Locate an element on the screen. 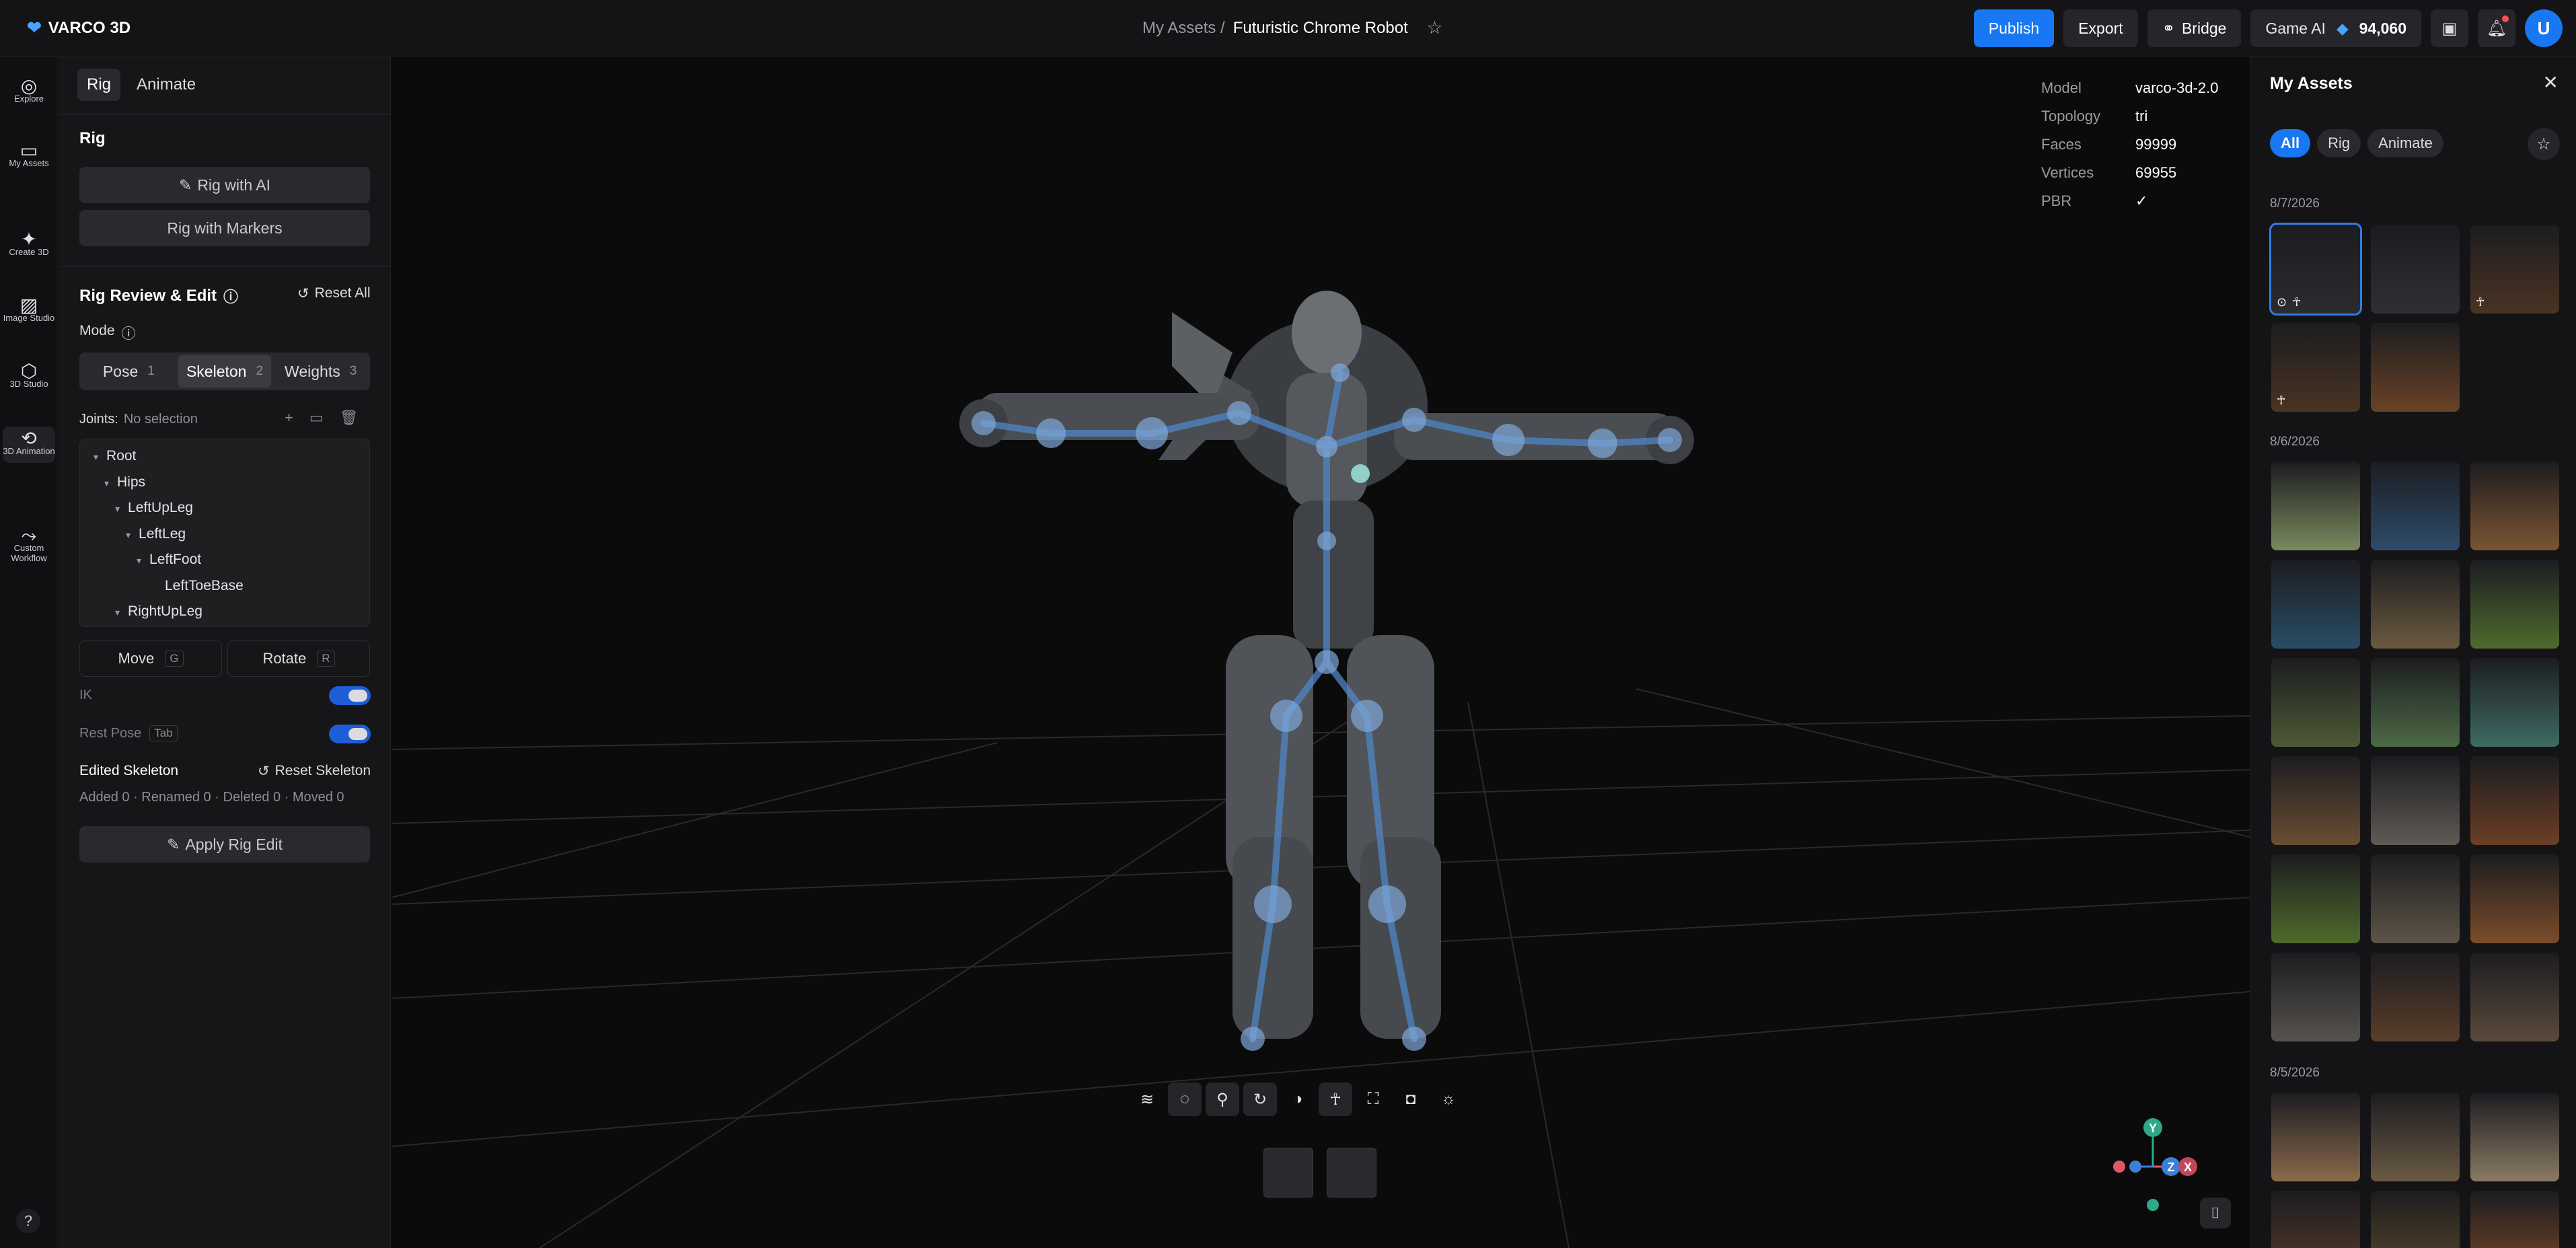 Image resolution: width=2576 pixels, height=1248 pixels. nav-image-studio: ▨ Image Studio is located at coordinates (29, 310).